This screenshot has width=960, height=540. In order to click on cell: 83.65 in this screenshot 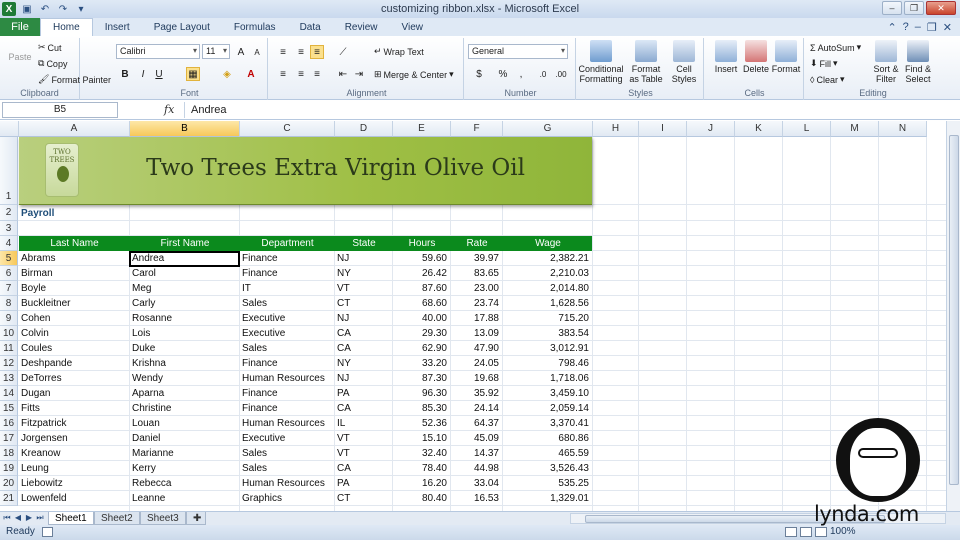, I will do `click(476, 273)`.